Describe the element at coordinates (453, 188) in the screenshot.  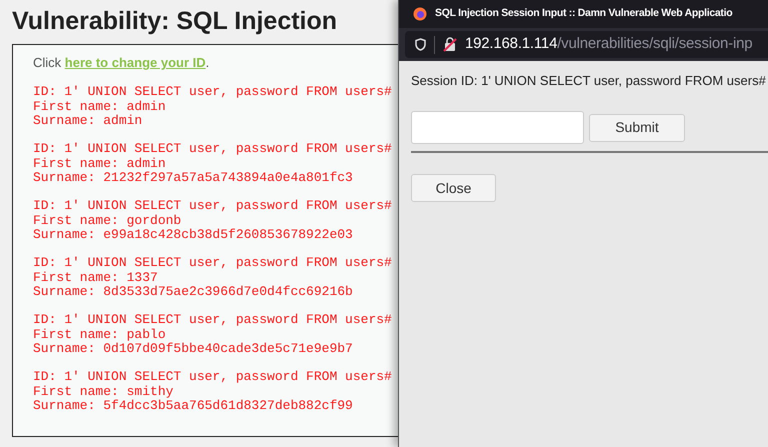
I see `close-button: Close` at that location.